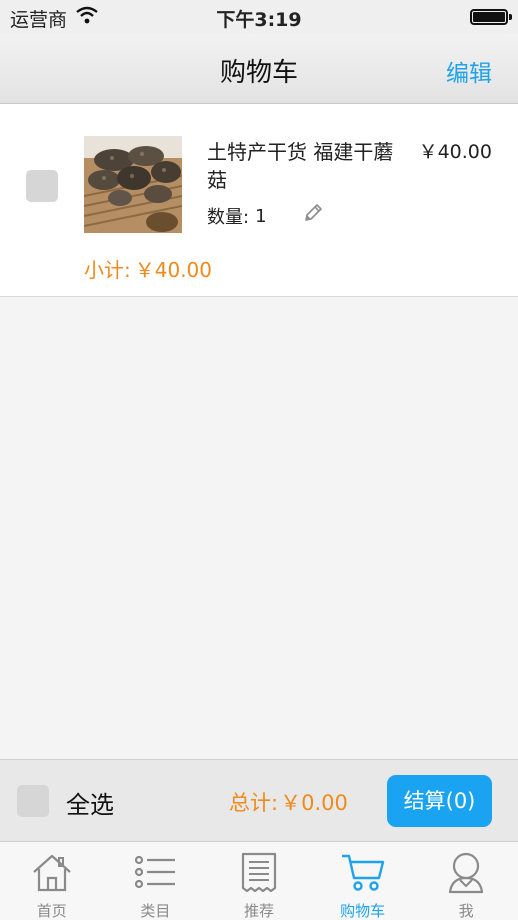  I want to click on mushroom-photo, so click(133, 184).